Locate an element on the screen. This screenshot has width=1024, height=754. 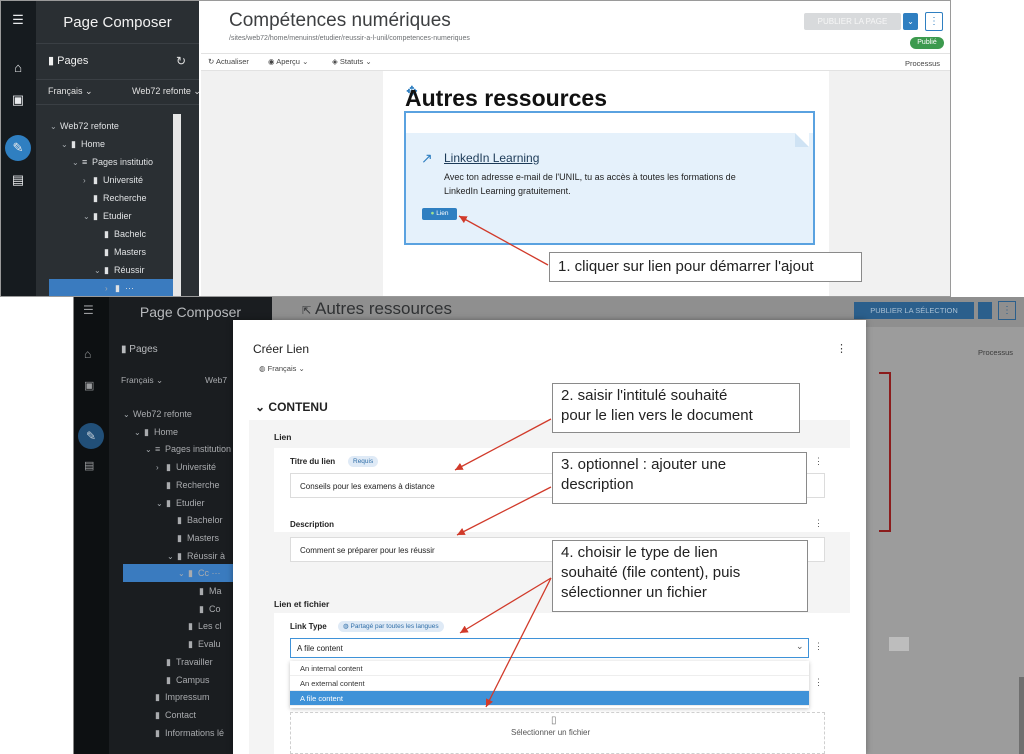
refresh-button: ↻ Actualiser is located at coordinates (228, 61).